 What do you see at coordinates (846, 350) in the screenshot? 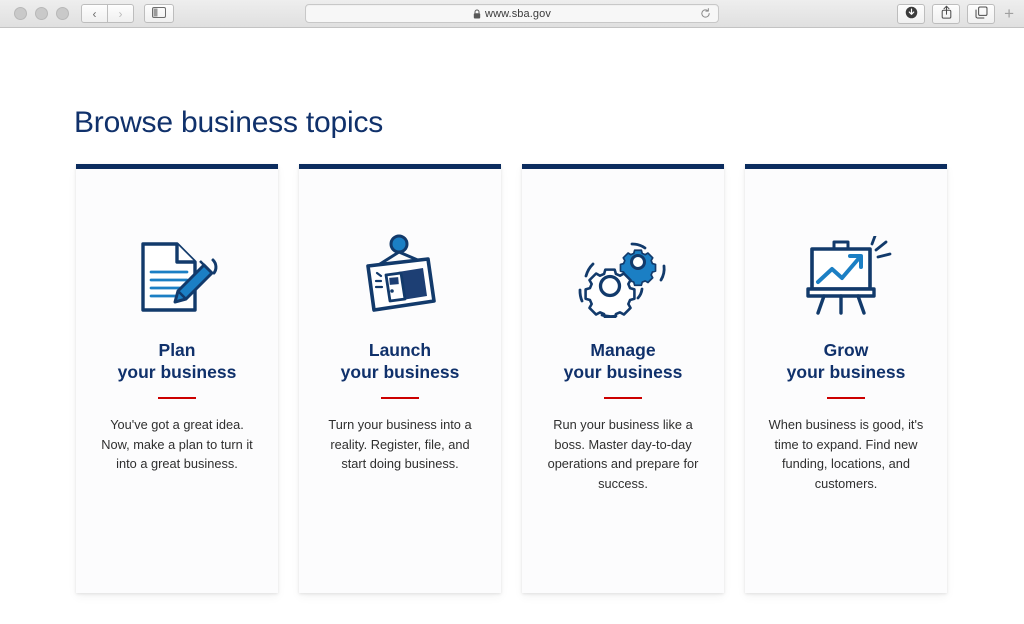
I see `card-title-line1: Grow` at bounding box center [846, 350].